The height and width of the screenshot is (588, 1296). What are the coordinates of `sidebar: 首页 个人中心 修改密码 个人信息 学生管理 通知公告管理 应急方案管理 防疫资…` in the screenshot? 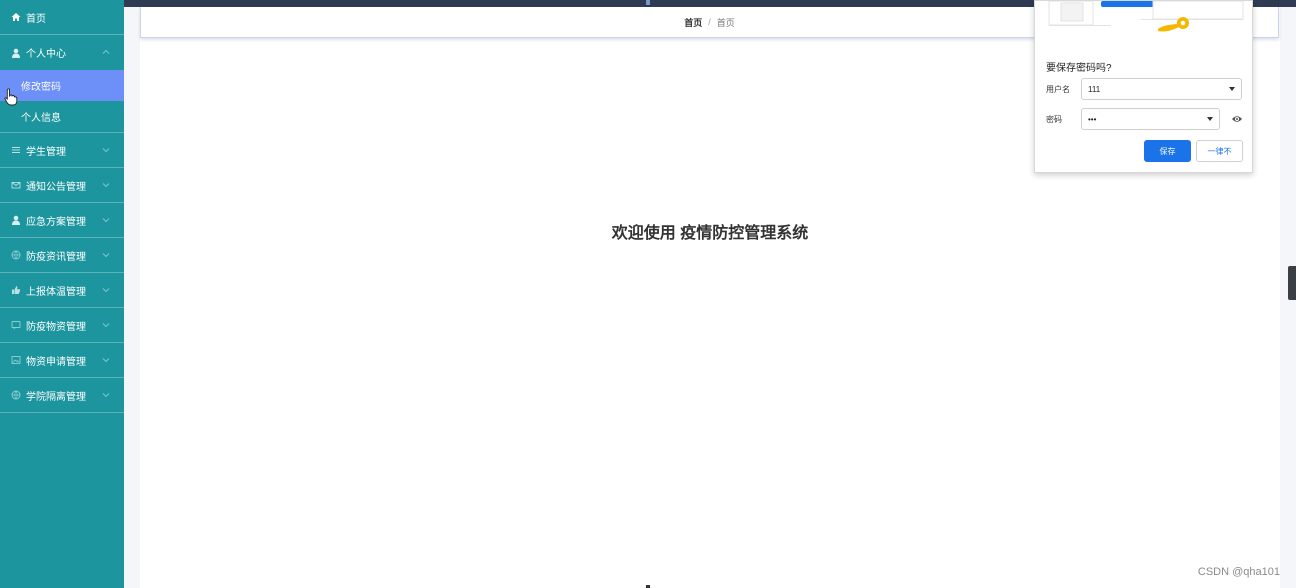 It's located at (62, 294).